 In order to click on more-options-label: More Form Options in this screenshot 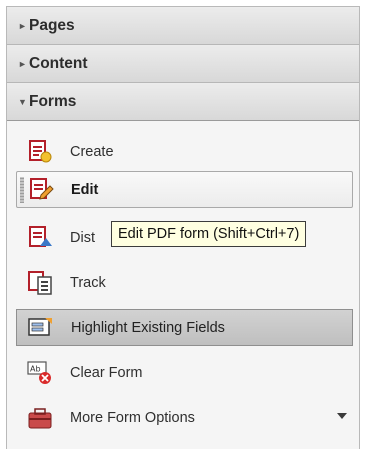, I will do `click(132, 417)`.